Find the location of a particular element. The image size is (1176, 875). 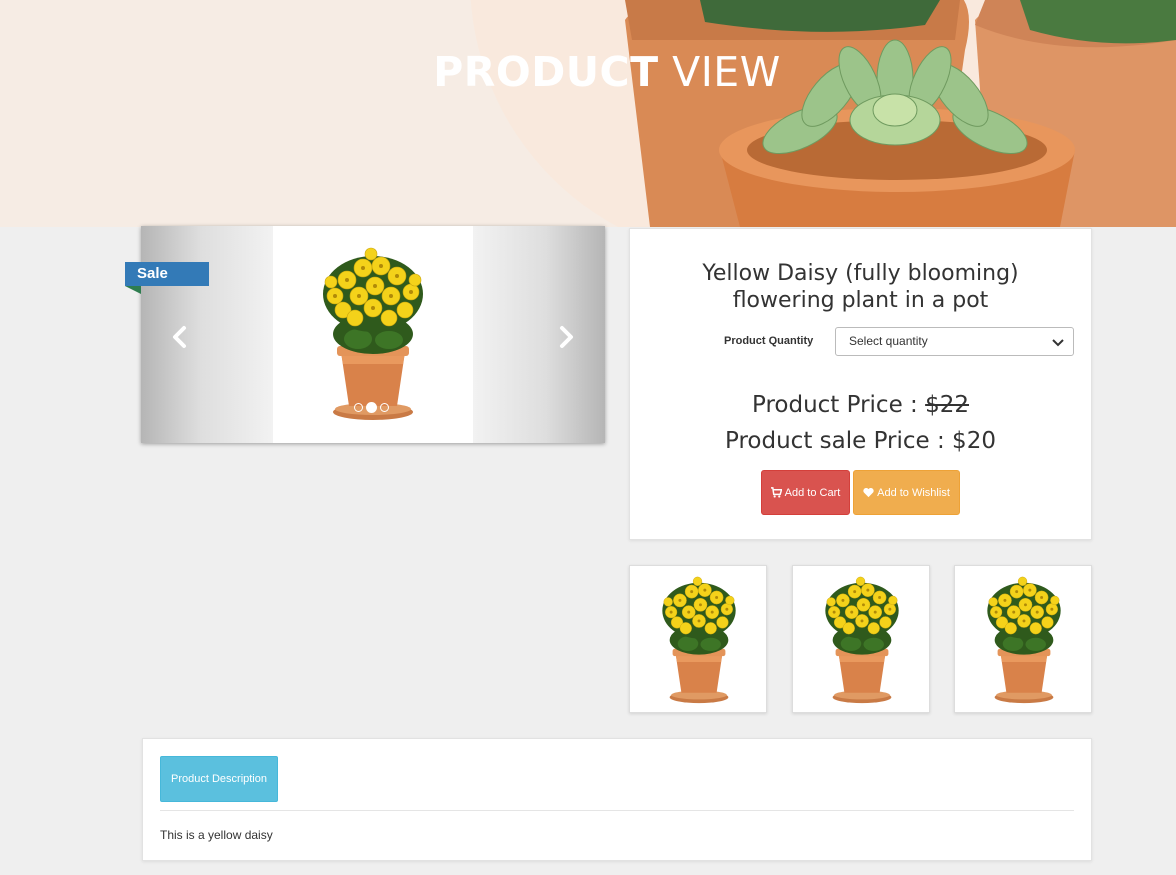

page-title-light: VIEW is located at coordinates (726, 72).